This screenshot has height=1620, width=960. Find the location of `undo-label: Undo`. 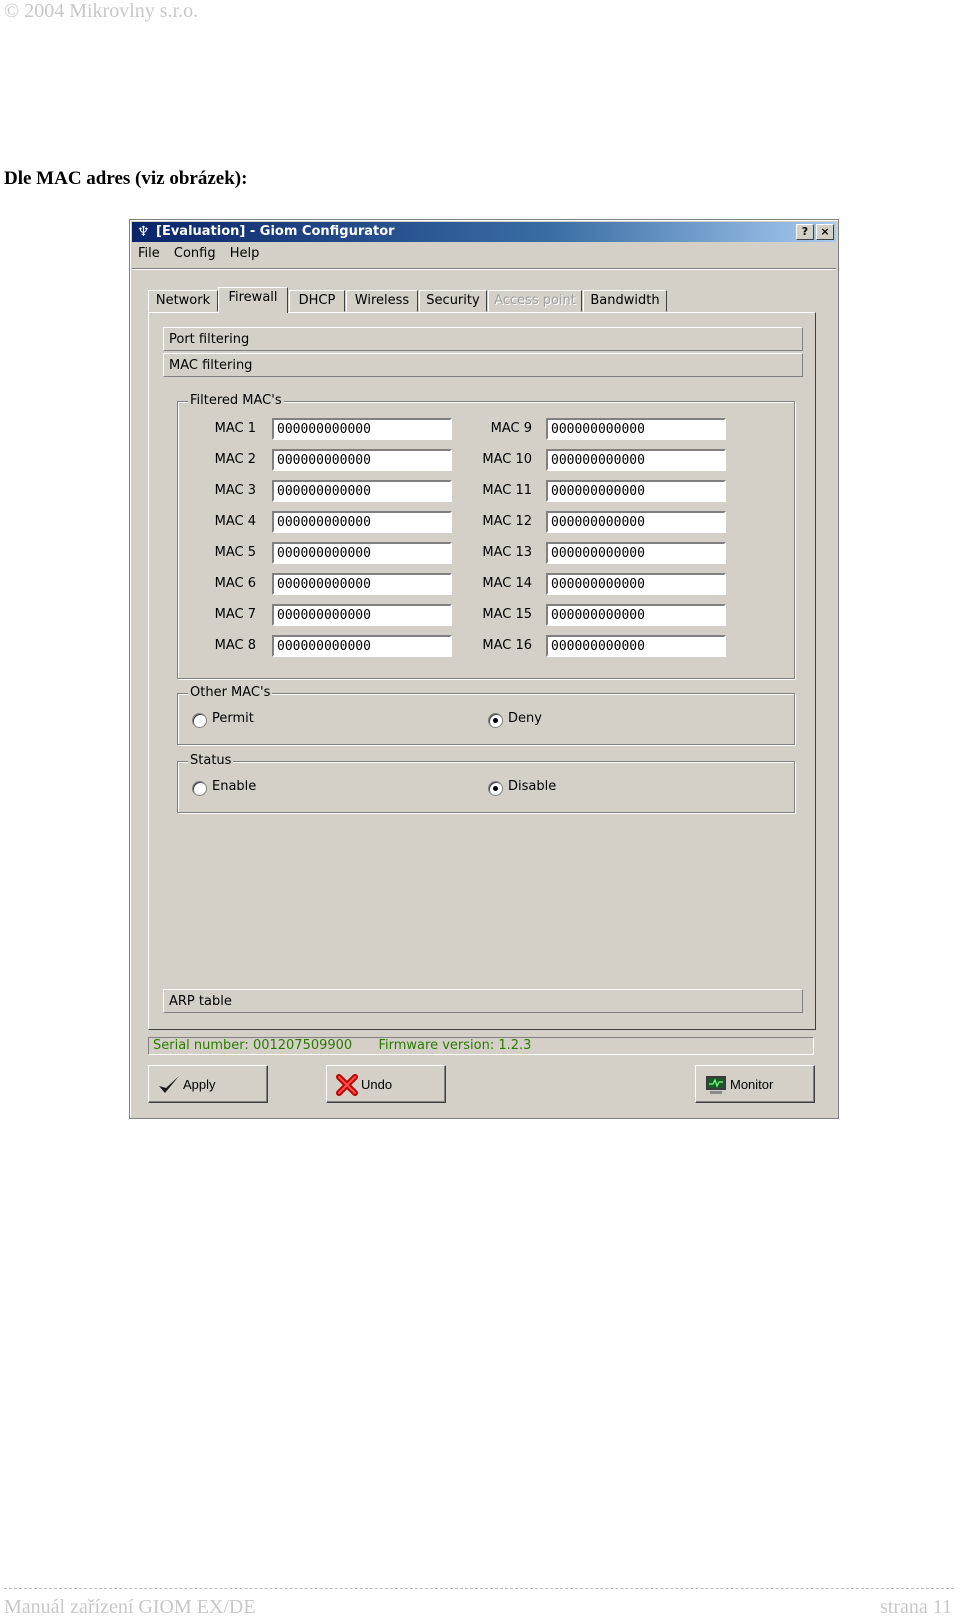

undo-label: Undo is located at coordinates (377, 1084).